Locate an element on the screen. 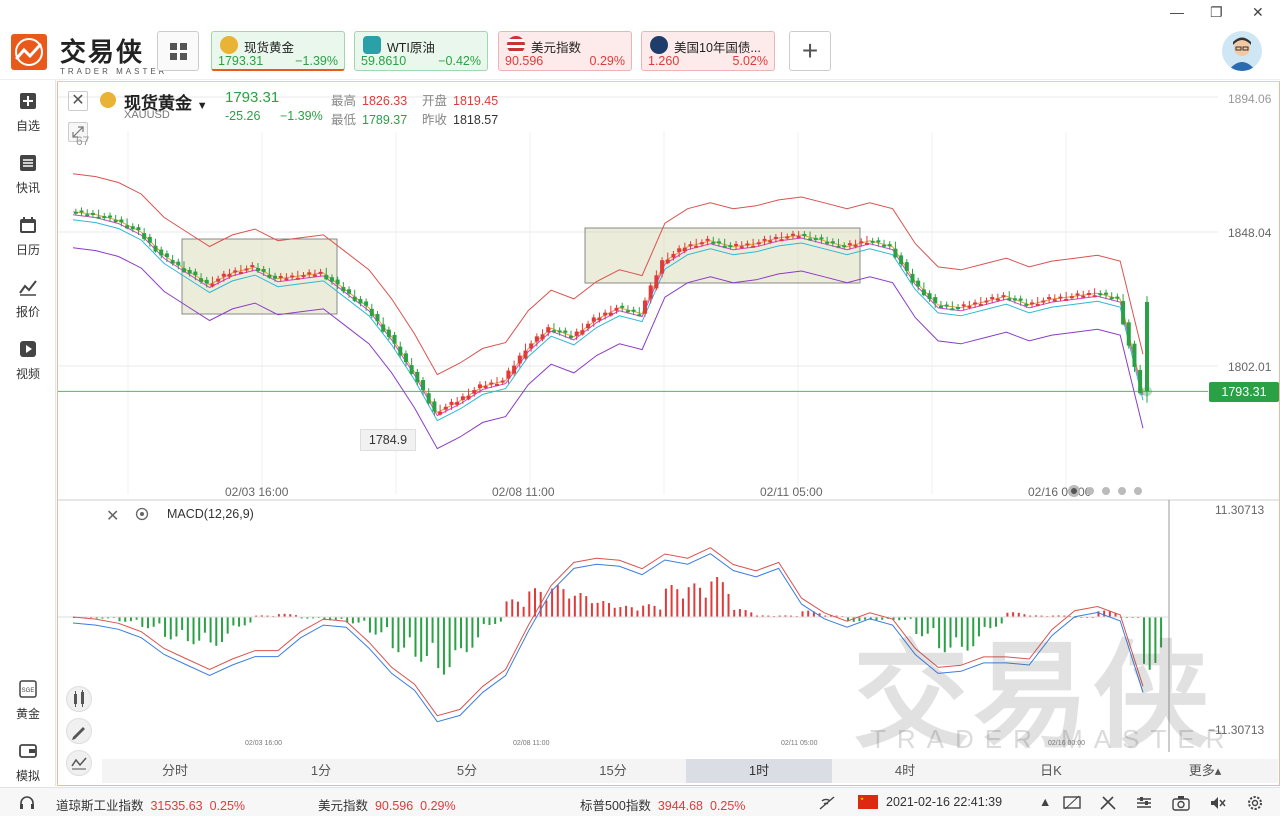 This screenshot has height=816, width=1280. sidebar-item-news: 快讯 is located at coordinates (28, 175).